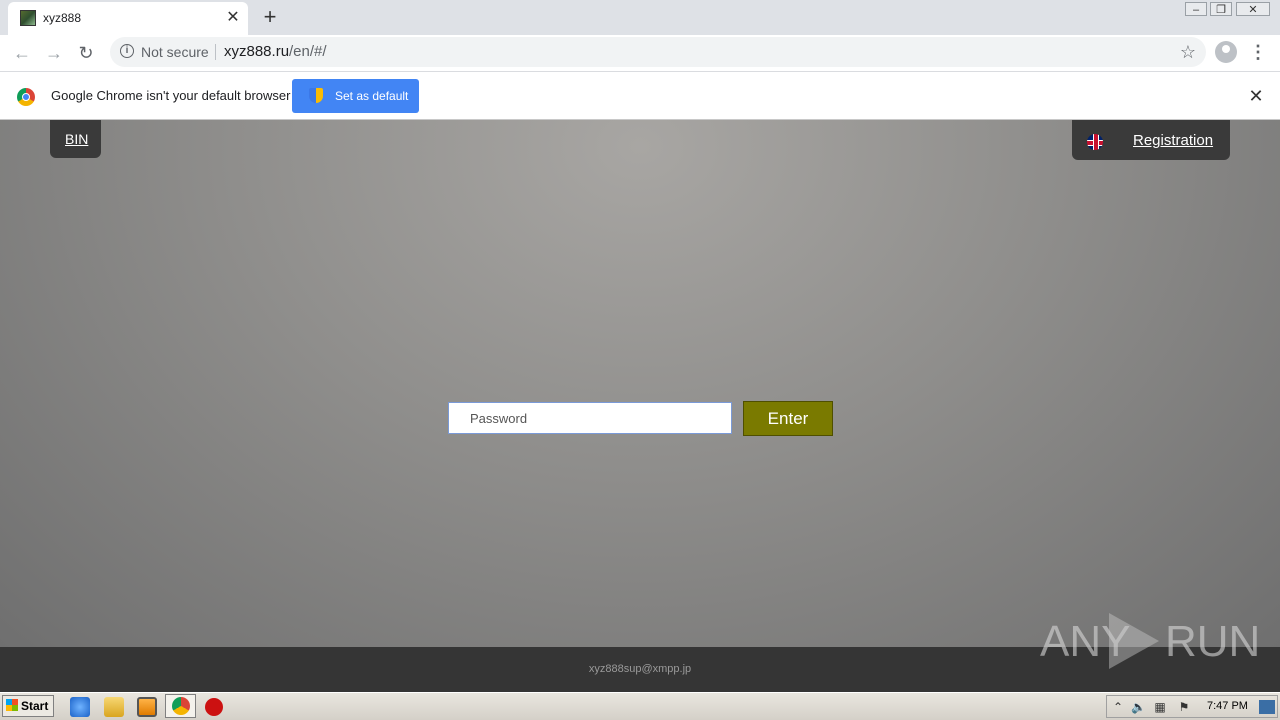 This screenshot has width=1280, height=720. What do you see at coordinates (54, 53) in the screenshot?
I see `forward-icon: →` at bounding box center [54, 53].